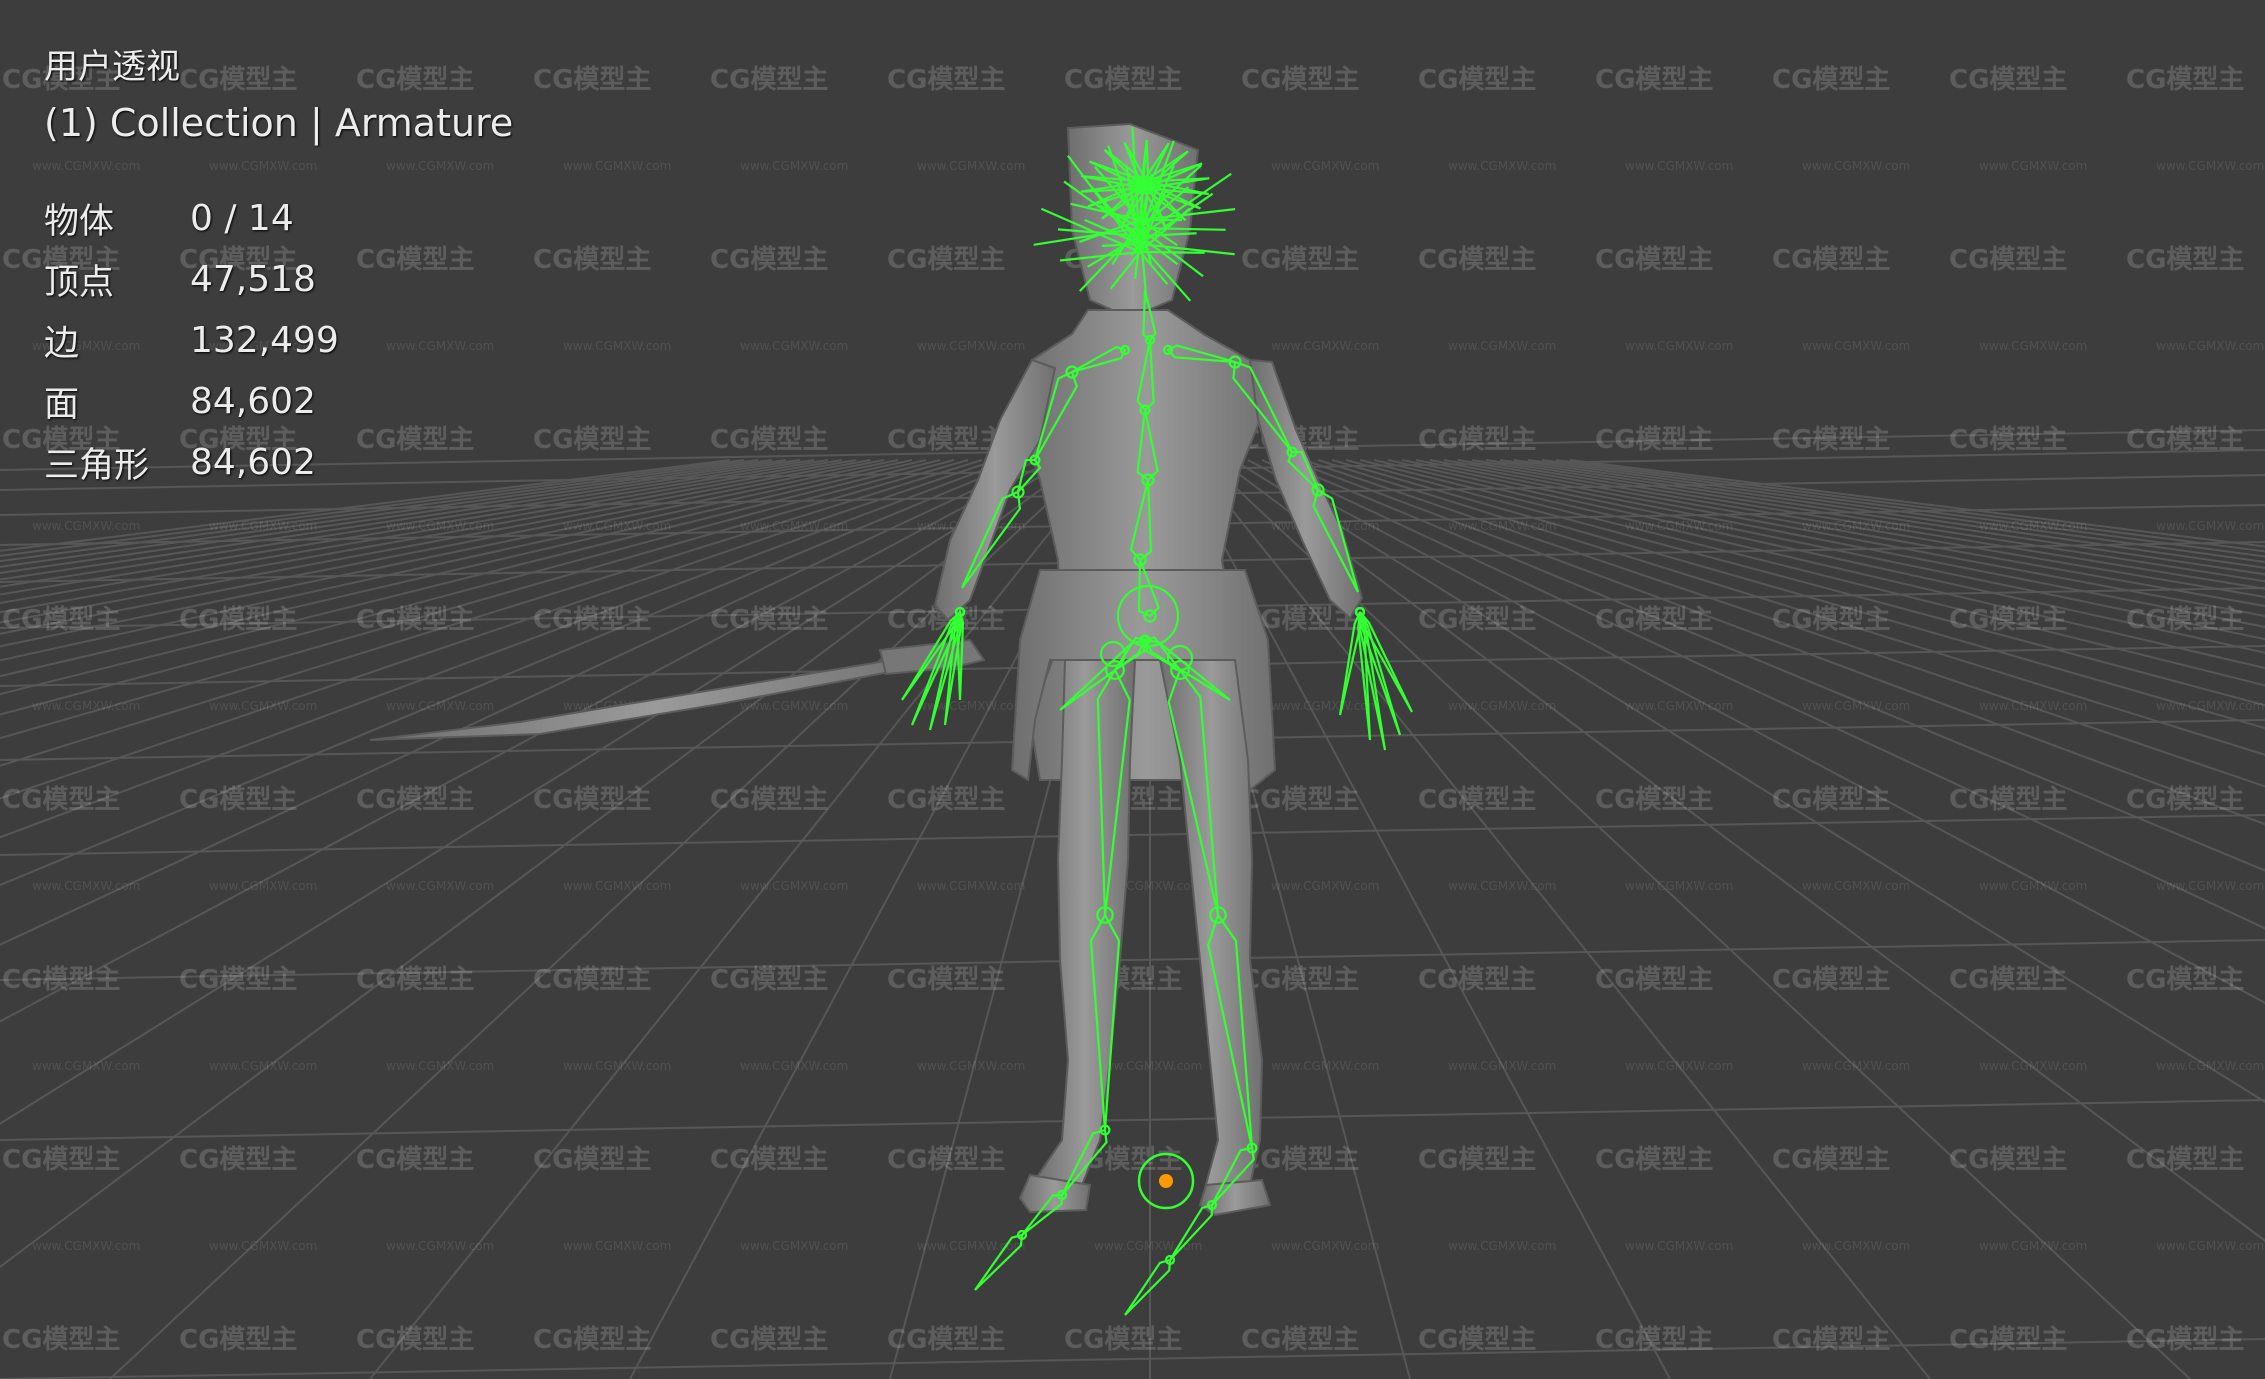 The width and height of the screenshot is (2265, 1379). What do you see at coordinates (62, 344) in the screenshot?
I see `stat-label: 边` at bounding box center [62, 344].